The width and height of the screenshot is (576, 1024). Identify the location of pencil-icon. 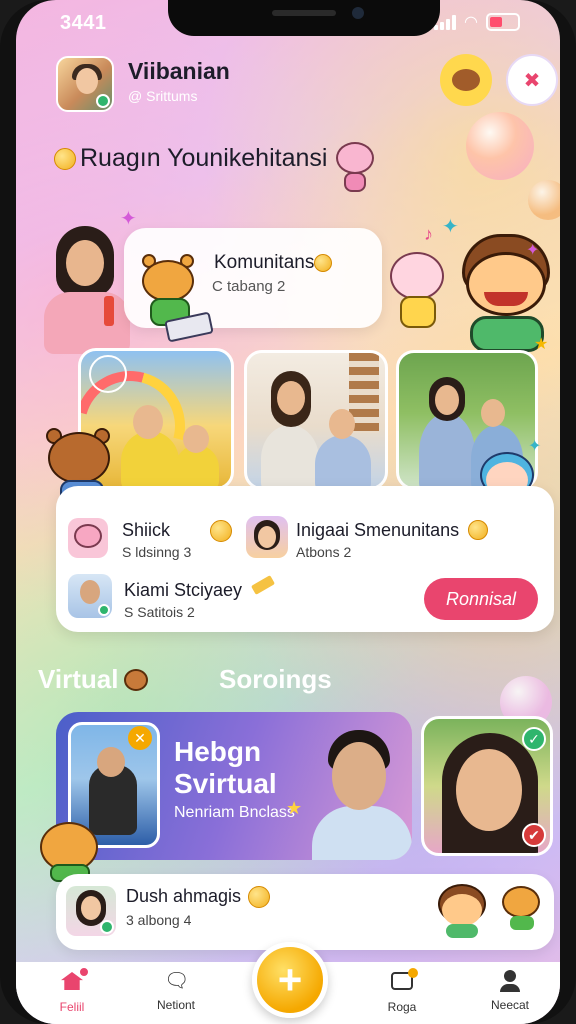
(263, 585).